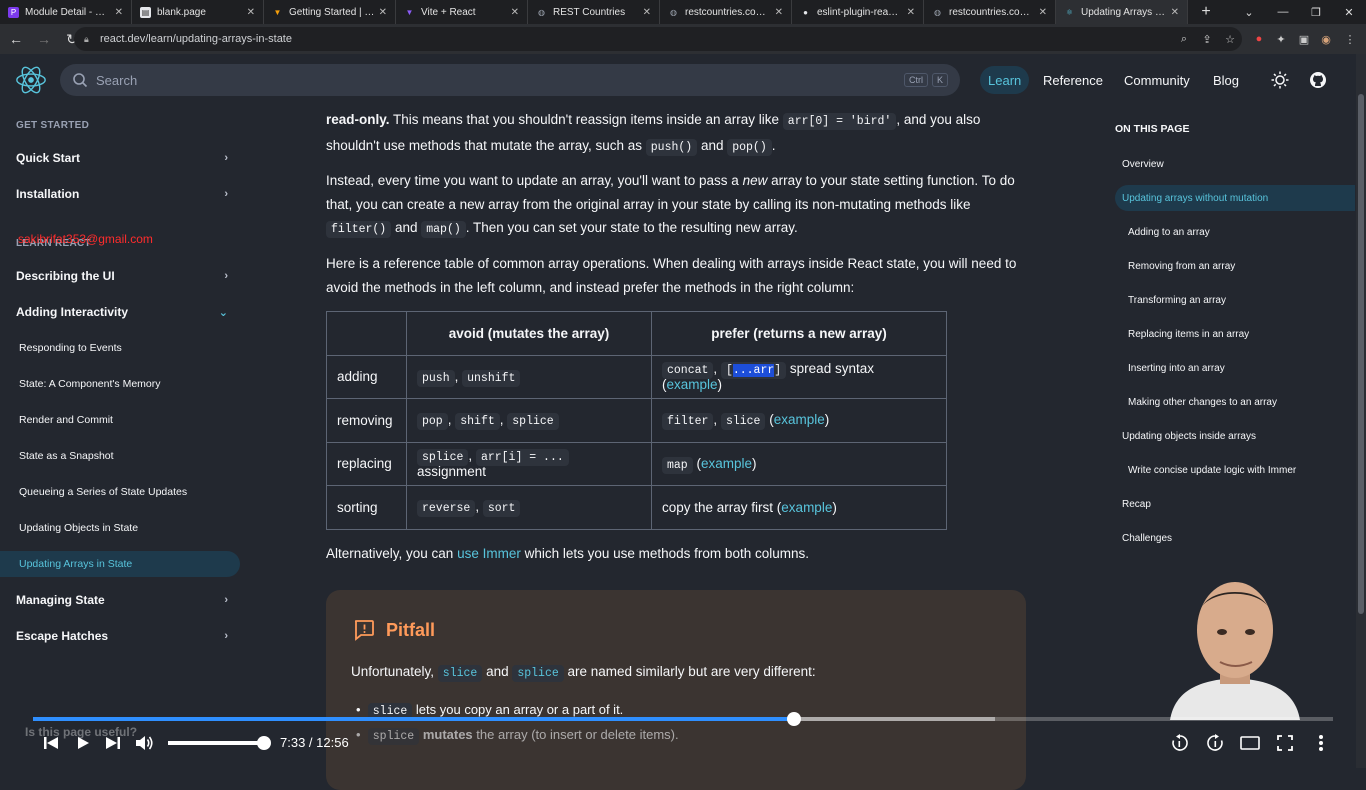 This screenshot has width=1366, height=790. Describe the element at coordinates (66, 12) in the screenshot. I see `browser-tab: P Module Detail - Progr ✕` at that location.